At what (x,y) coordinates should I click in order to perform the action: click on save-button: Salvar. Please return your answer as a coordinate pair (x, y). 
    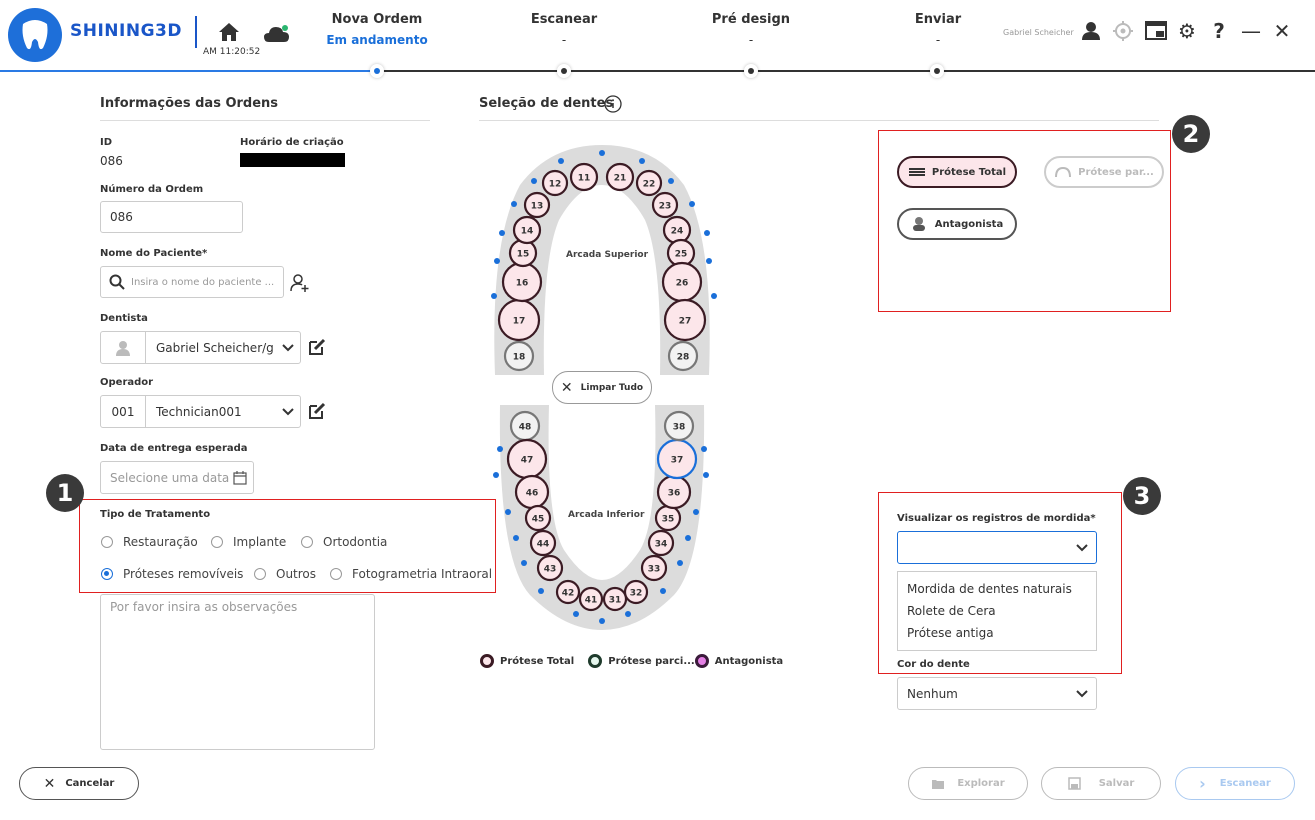
    Looking at the image, I should click on (1101, 783).